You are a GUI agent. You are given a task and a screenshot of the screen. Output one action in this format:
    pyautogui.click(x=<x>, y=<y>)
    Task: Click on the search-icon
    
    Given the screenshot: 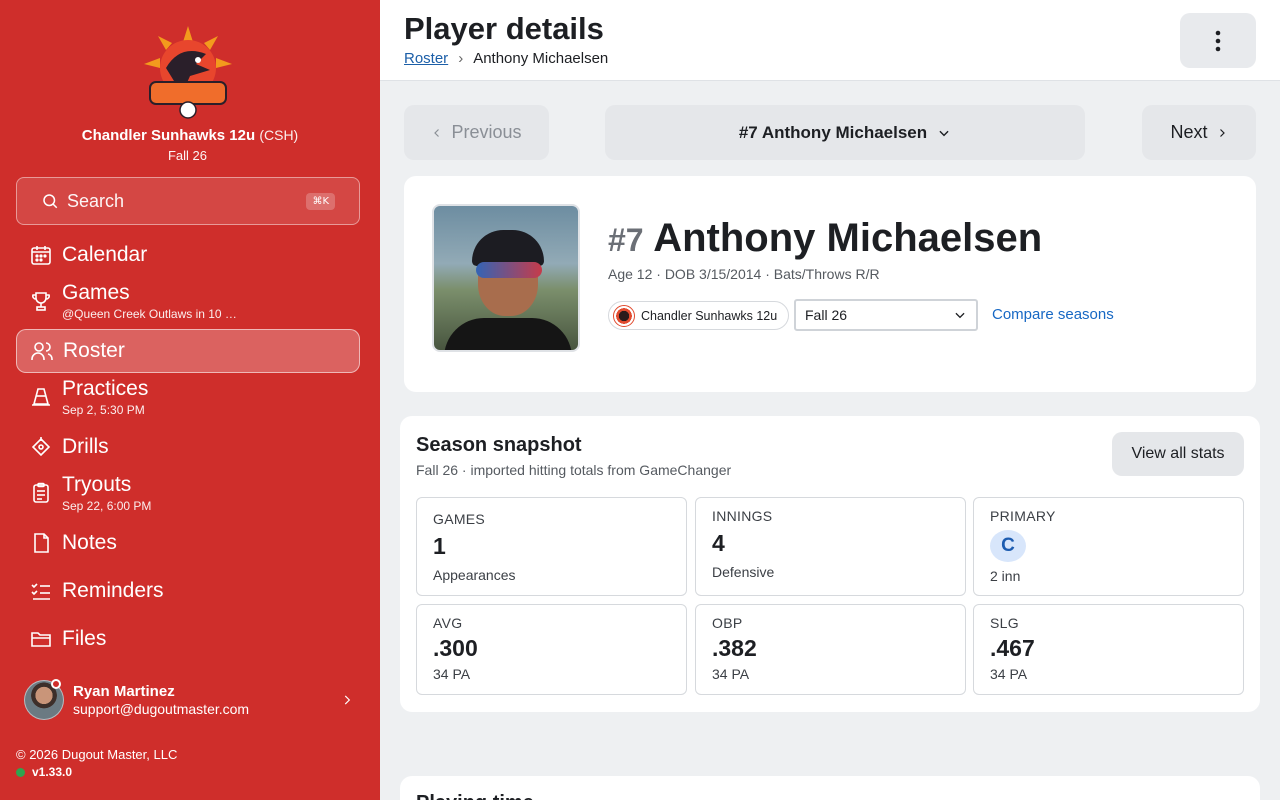 What is the action you would take?
    pyautogui.click(x=50, y=201)
    